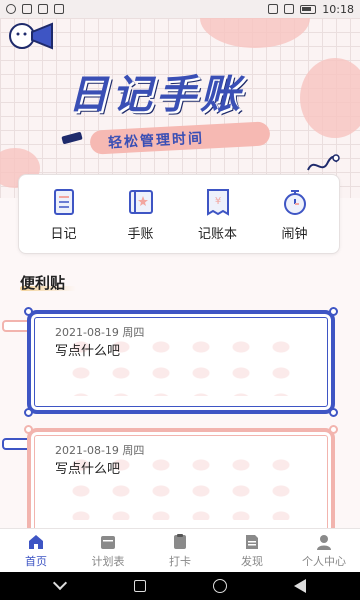 This screenshot has height=600, width=360. I want to click on system-back-button, so click(300, 586).